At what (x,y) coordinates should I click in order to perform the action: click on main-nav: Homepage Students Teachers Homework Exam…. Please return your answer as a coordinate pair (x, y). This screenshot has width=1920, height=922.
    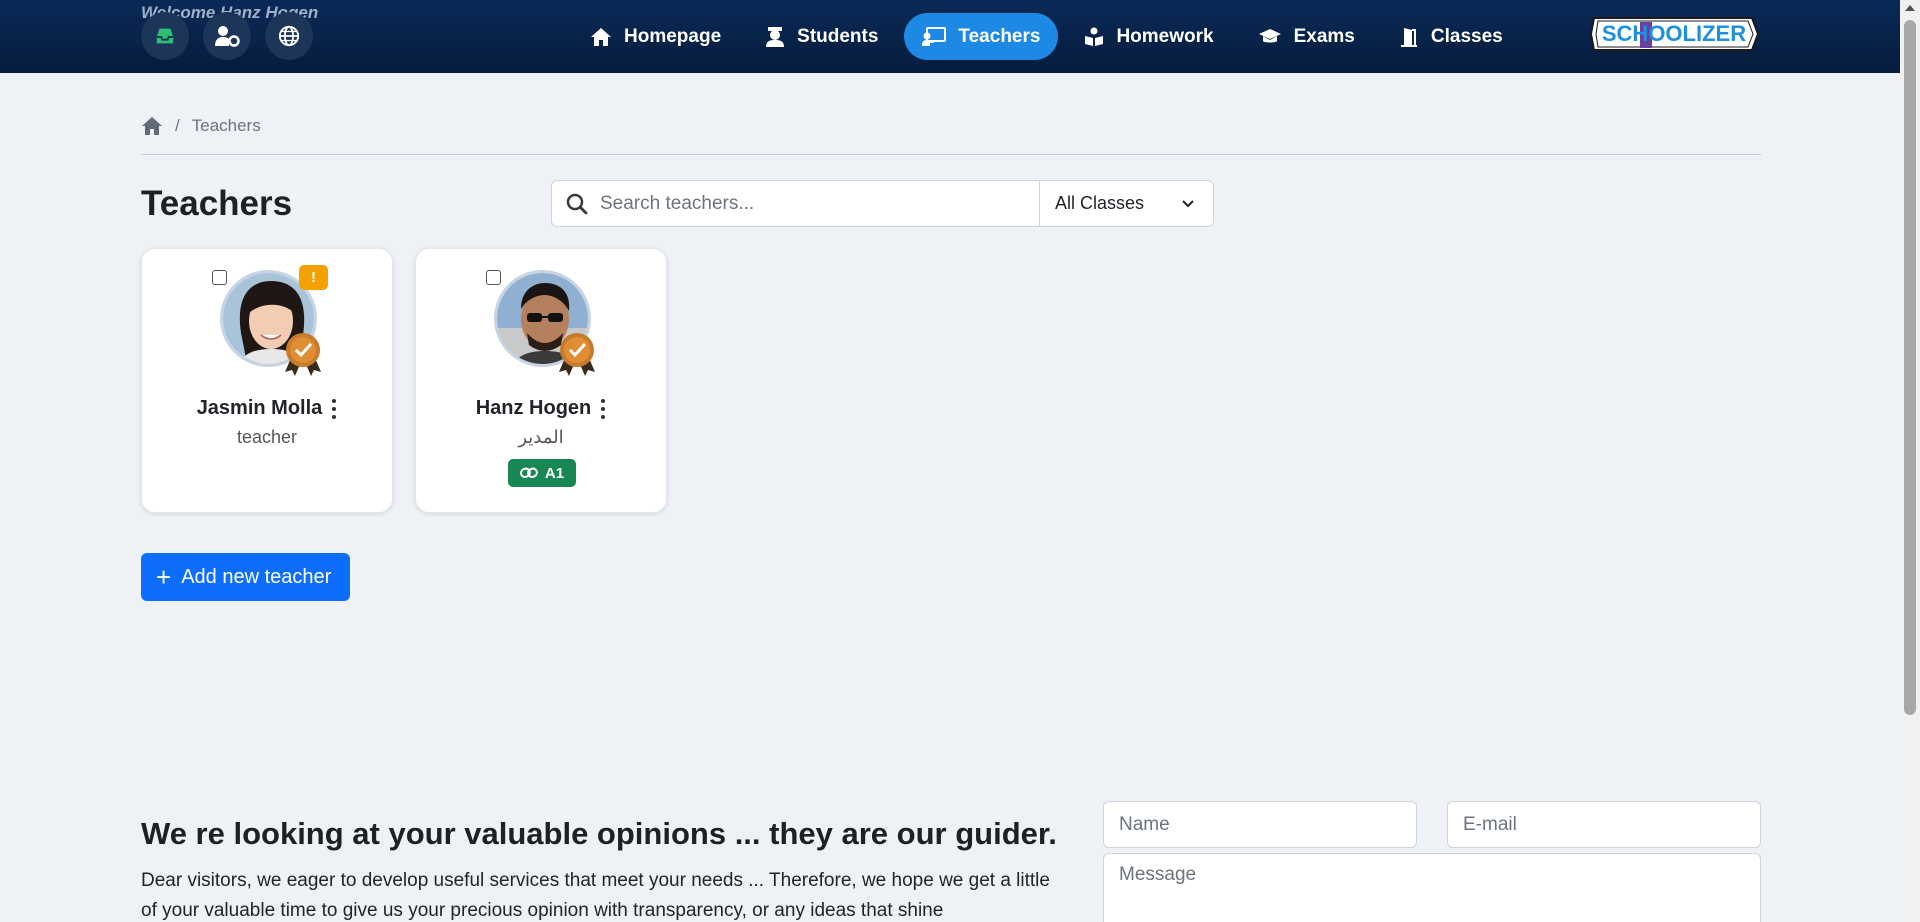
    Looking at the image, I should click on (1050, 36).